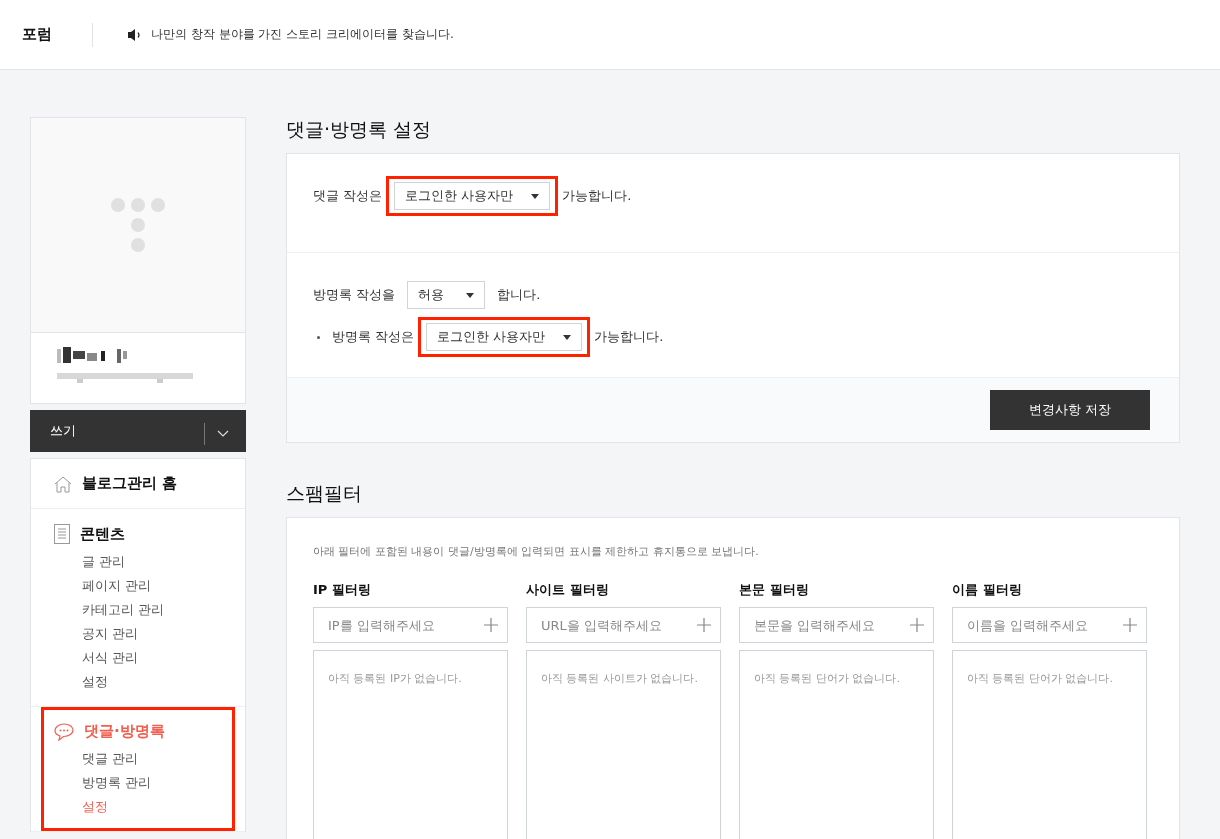 This screenshot has height=839, width=1220. Describe the element at coordinates (395, 678) in the screenshot. I see `empty-message: 아직 등록된 IP가 없습니다.` at that location.